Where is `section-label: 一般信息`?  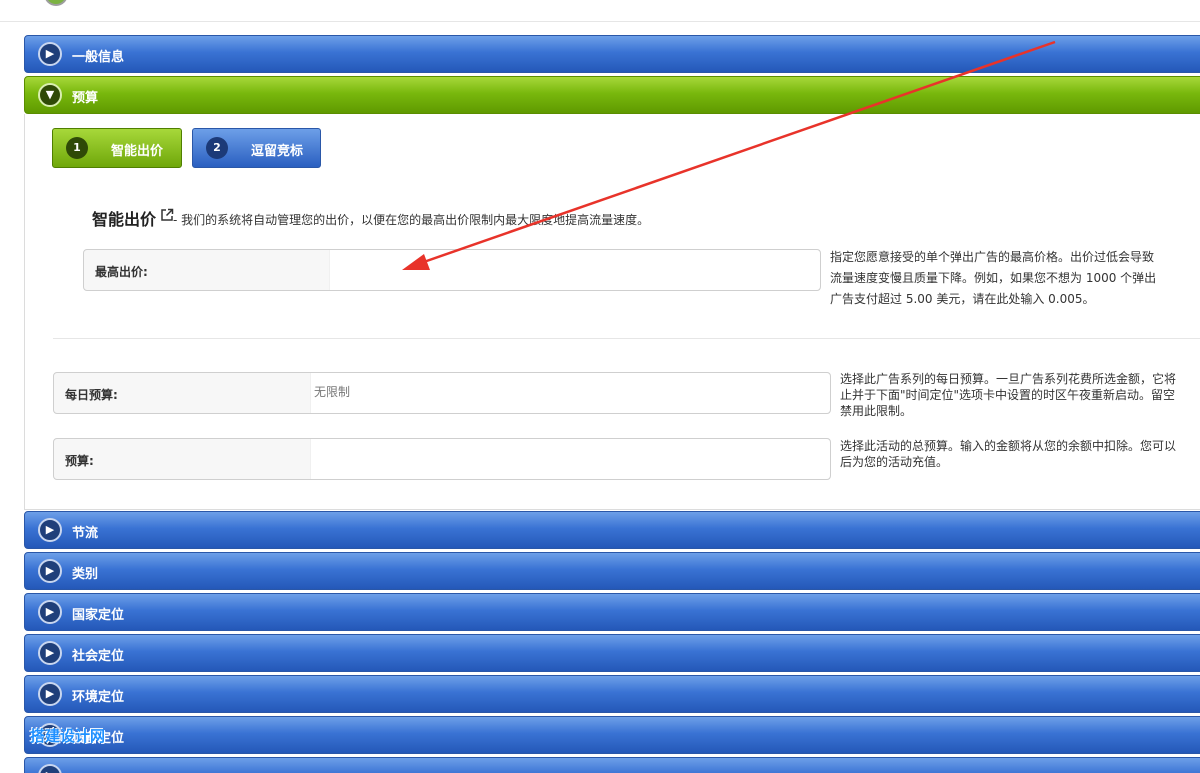 section-label: 一般信息 is located at coordinates (98, 57).